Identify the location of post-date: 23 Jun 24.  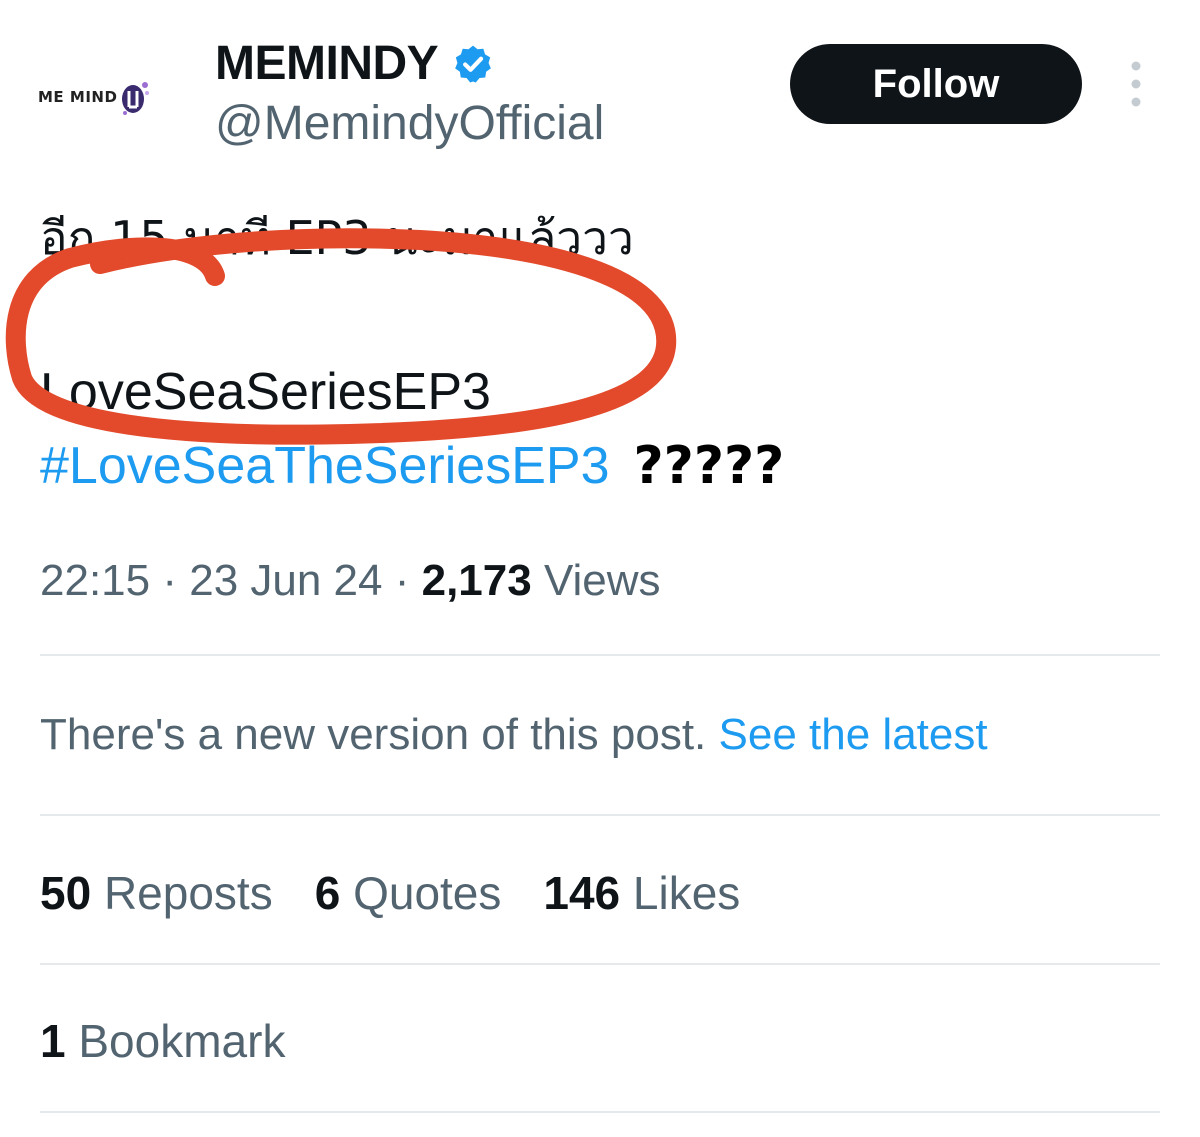
(285, 580).